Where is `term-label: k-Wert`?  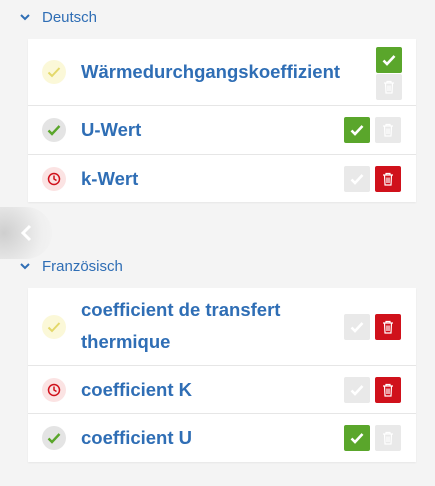 term-label: k-Wert is located at coordinates (109, 179).